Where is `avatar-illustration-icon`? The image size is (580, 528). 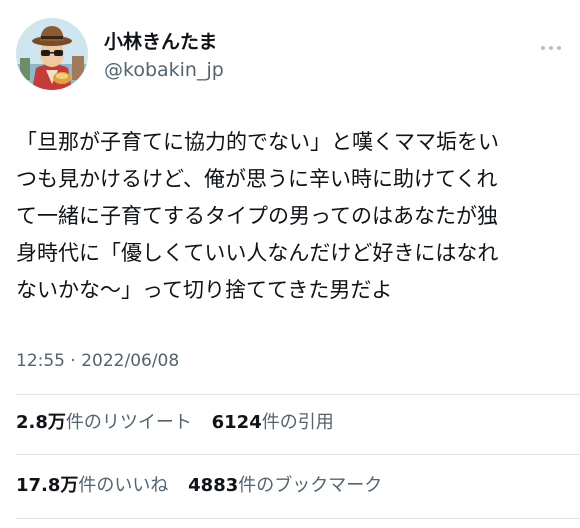 avatar-illustration-icon is located at coordinates (52, 54).